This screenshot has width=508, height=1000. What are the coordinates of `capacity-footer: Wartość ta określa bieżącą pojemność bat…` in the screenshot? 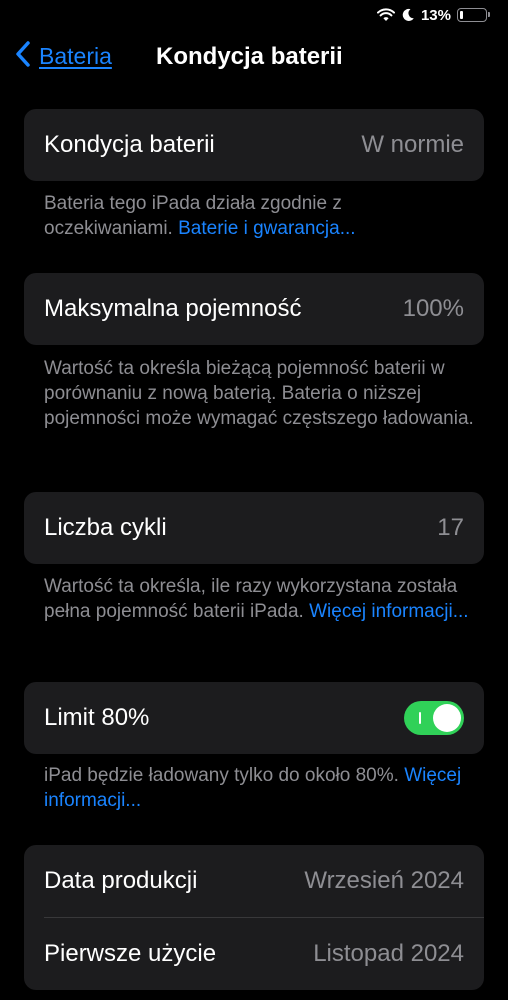 It's located at (259, 393).